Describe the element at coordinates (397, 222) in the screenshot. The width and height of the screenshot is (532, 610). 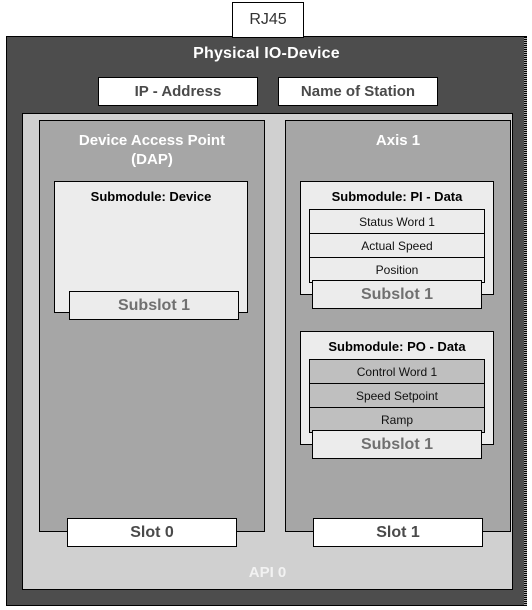
I see `table-row: Status Word 1` at that location.